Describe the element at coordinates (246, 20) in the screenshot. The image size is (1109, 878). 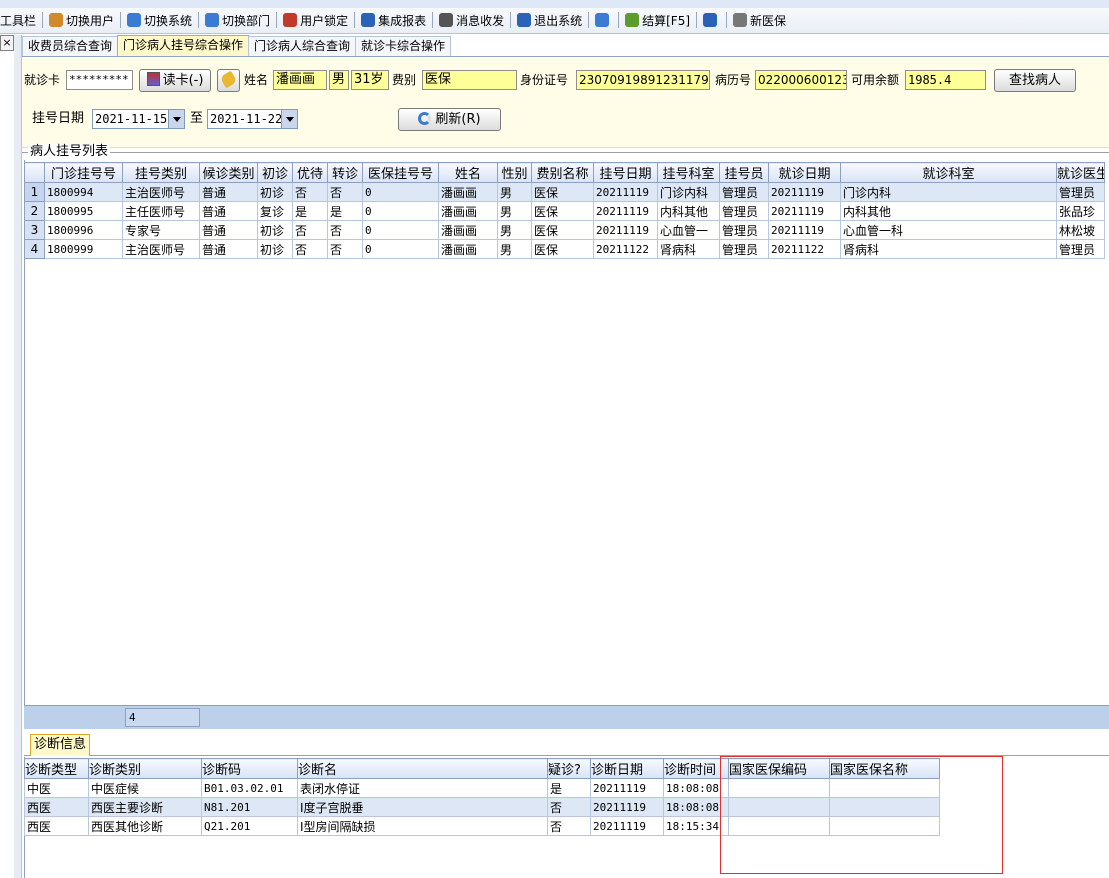
I see `toolbar-item-label: 切换部门` at that location.